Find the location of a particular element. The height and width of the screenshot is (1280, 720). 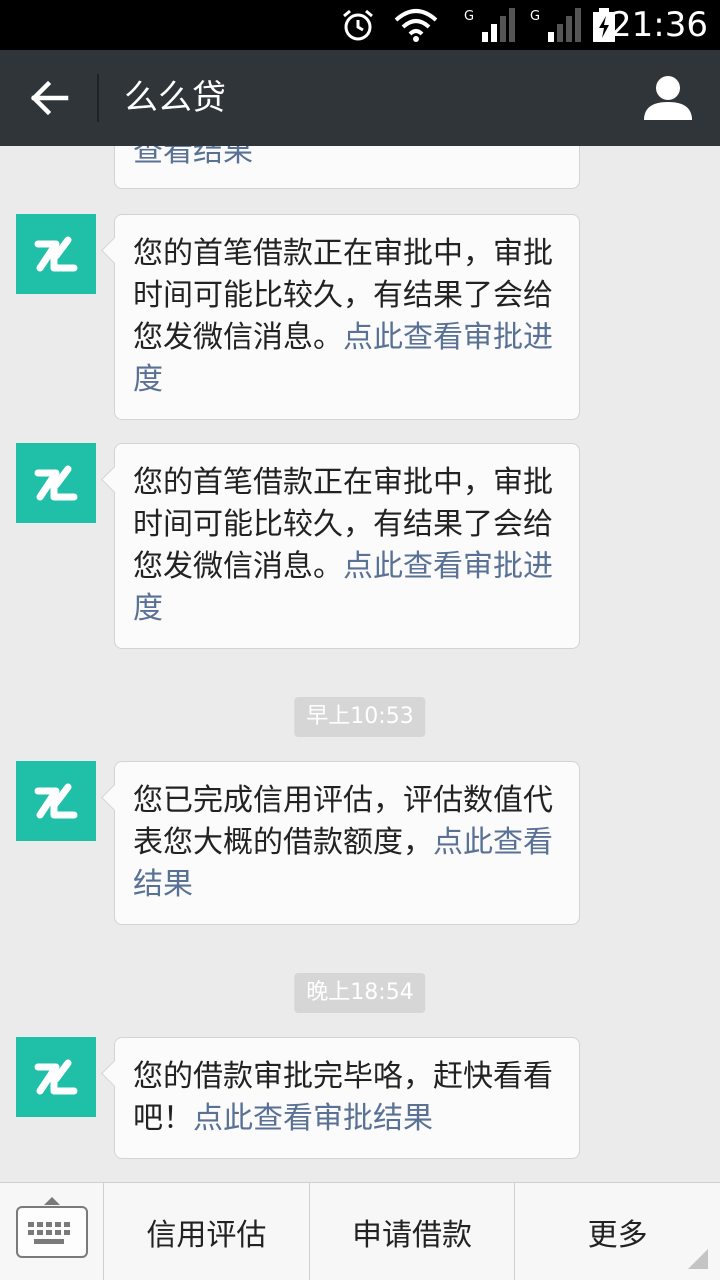

profile-button is located at coordinates (668, 98).